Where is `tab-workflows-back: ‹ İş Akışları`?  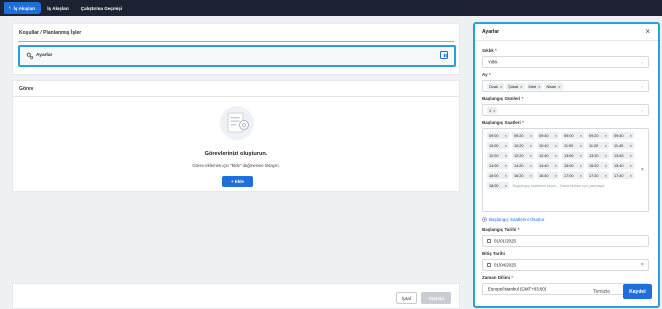
tab-workflows-back: ‹ İş Akışları is located at coordinates (23, 8).